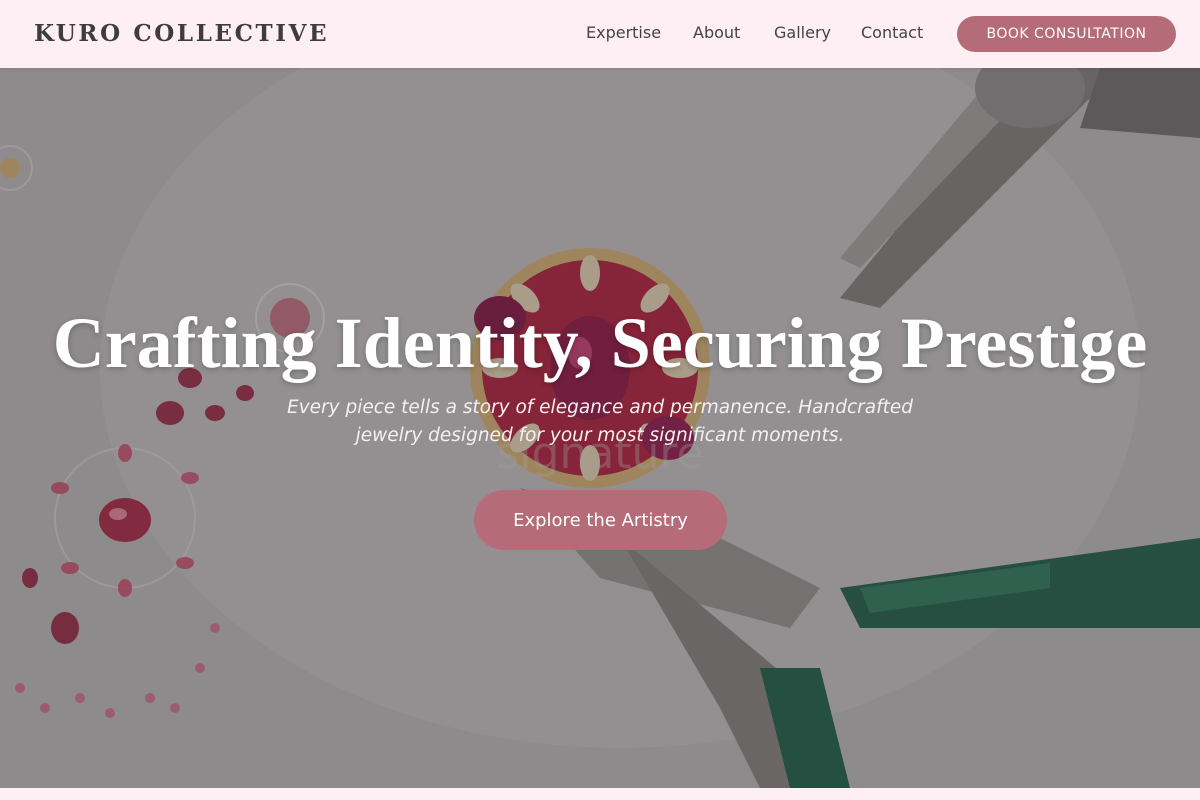  What do you see at coordinates (802, 32) in the screenshot?
I see `nav-link-gallery: Gallery` at bounding box center [802, 32].